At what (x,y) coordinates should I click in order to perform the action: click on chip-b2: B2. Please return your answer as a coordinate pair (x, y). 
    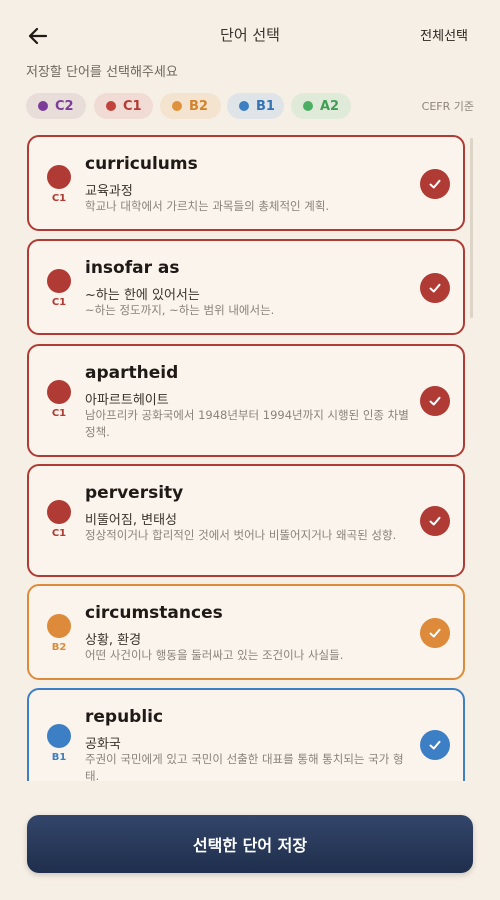
    Looking at the image, I should click on (190, 106).